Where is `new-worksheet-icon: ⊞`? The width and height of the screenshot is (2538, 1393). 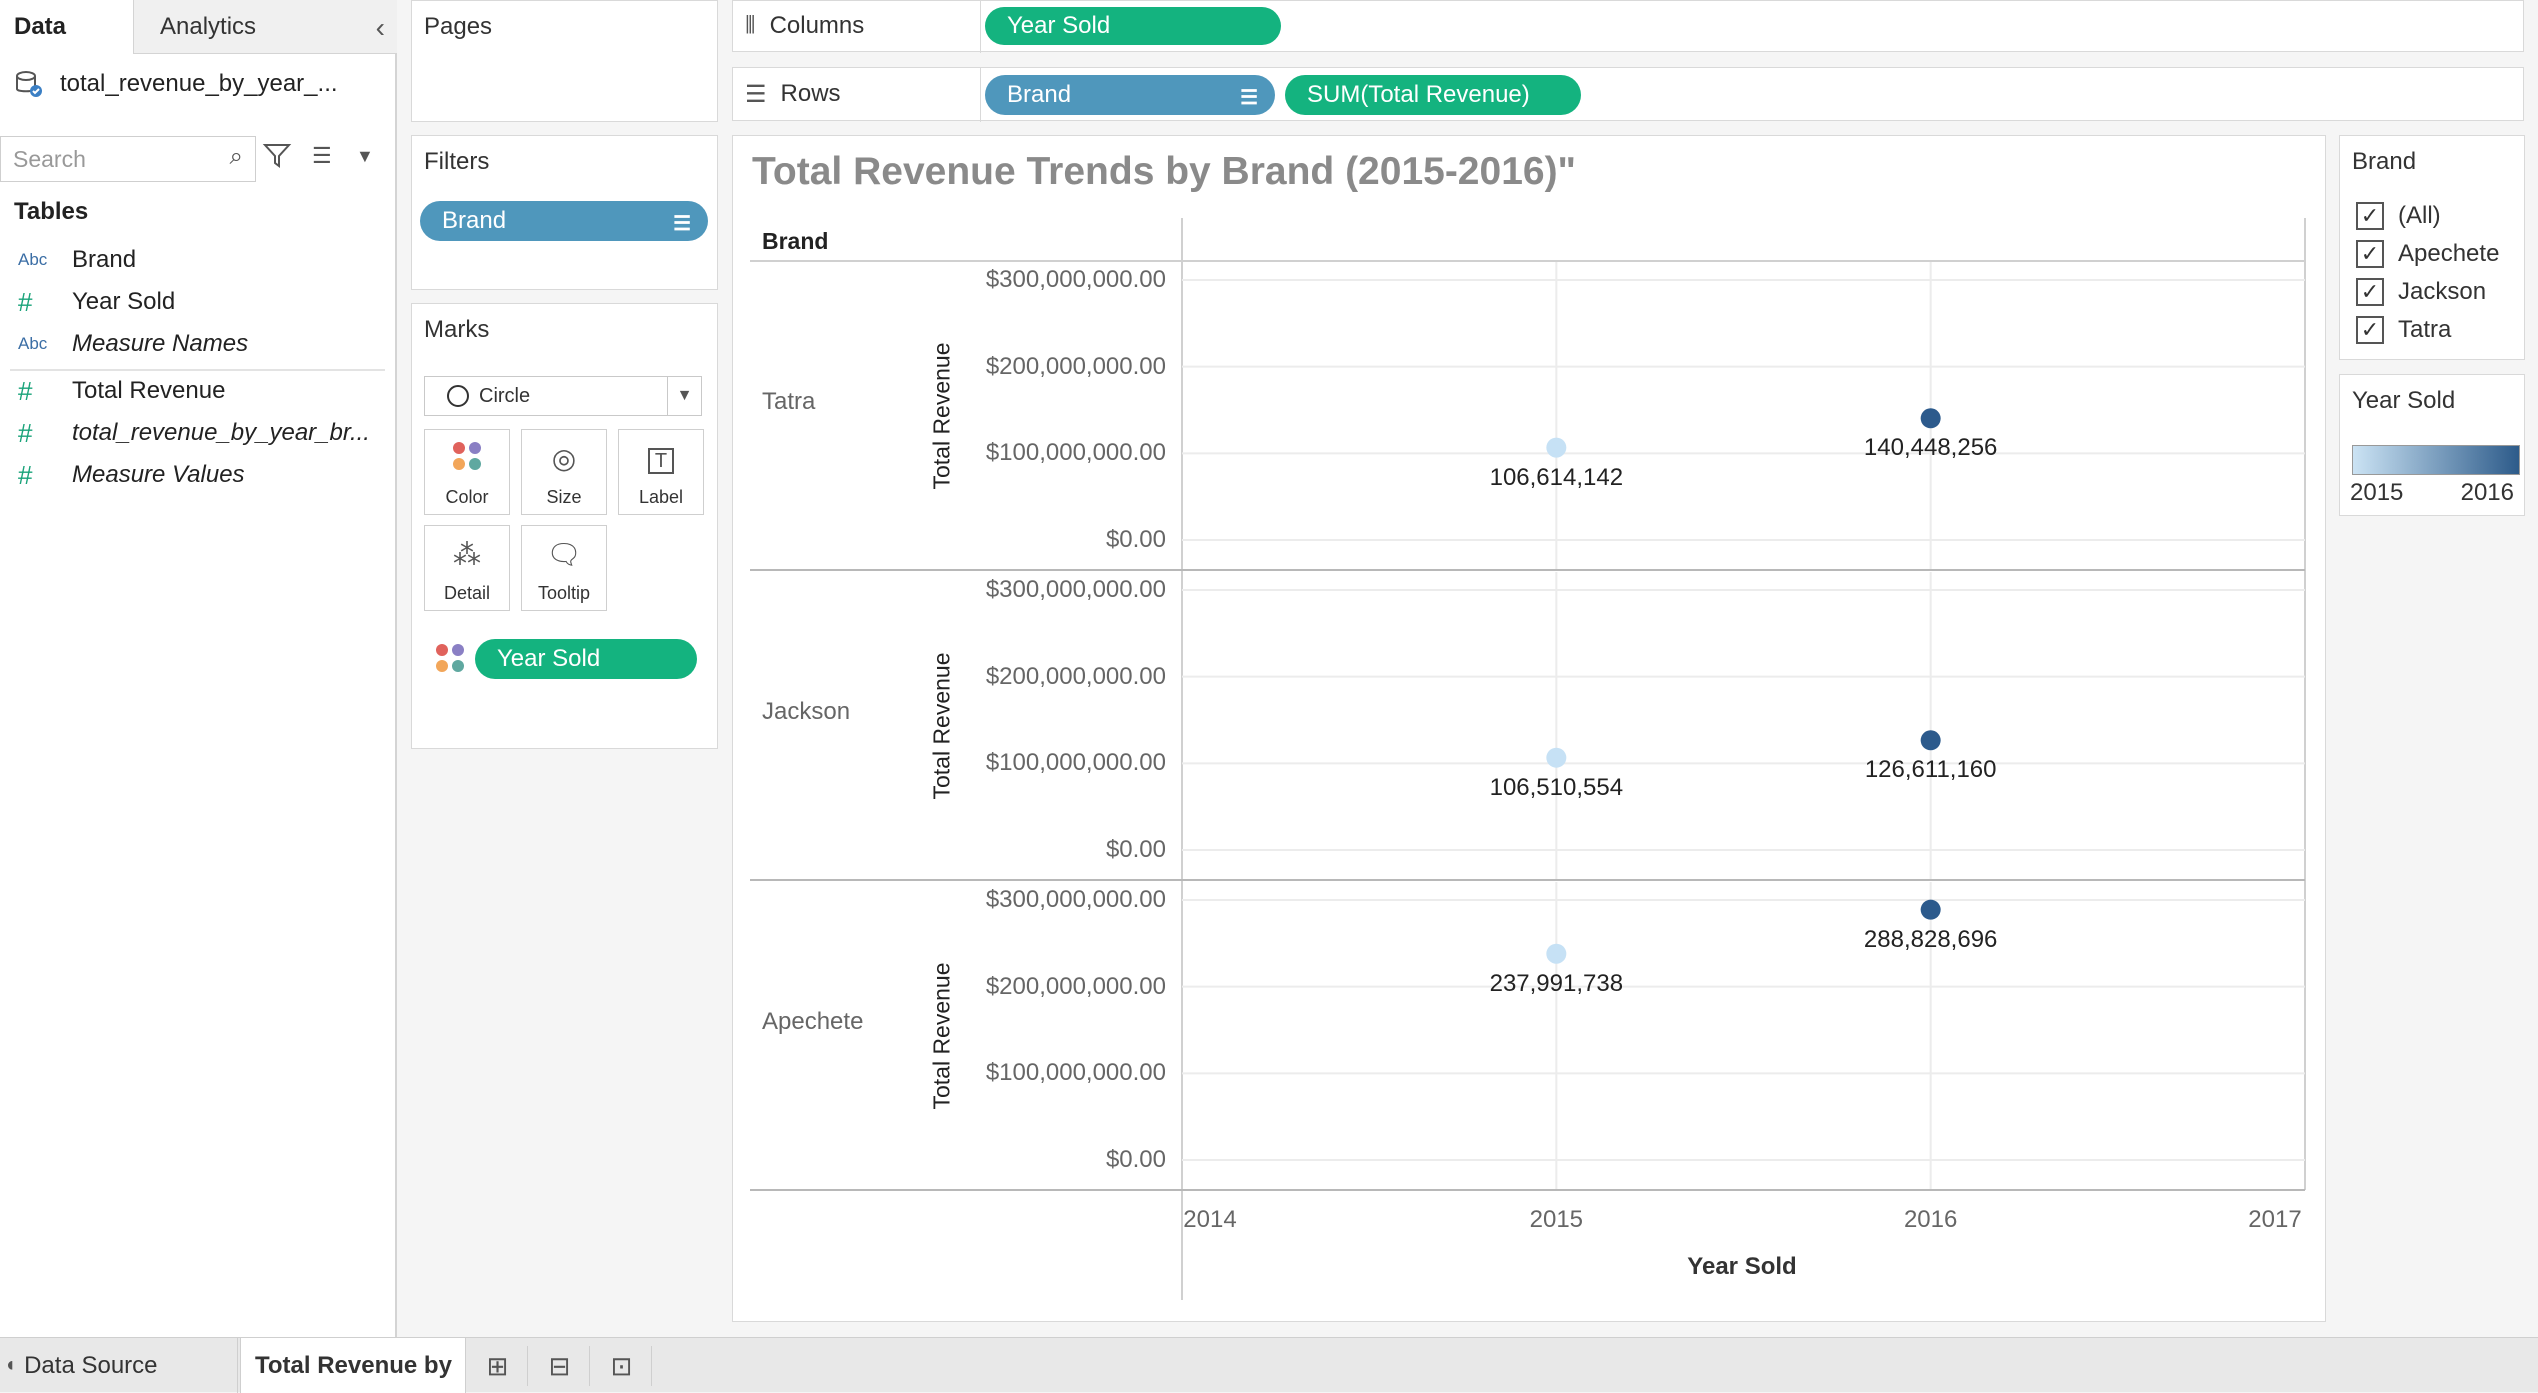
new-worksheet-icon: ⊞ is located at coordinates (498, 1366).